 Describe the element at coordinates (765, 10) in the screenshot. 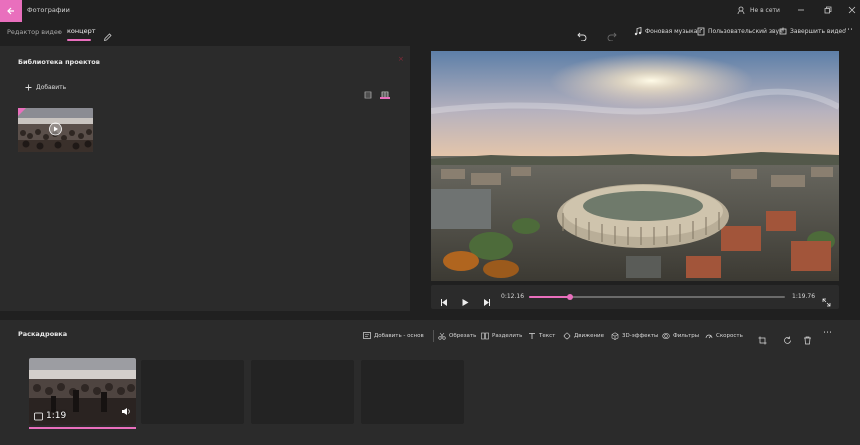

I see `offline-label: Не в сети` at that location.